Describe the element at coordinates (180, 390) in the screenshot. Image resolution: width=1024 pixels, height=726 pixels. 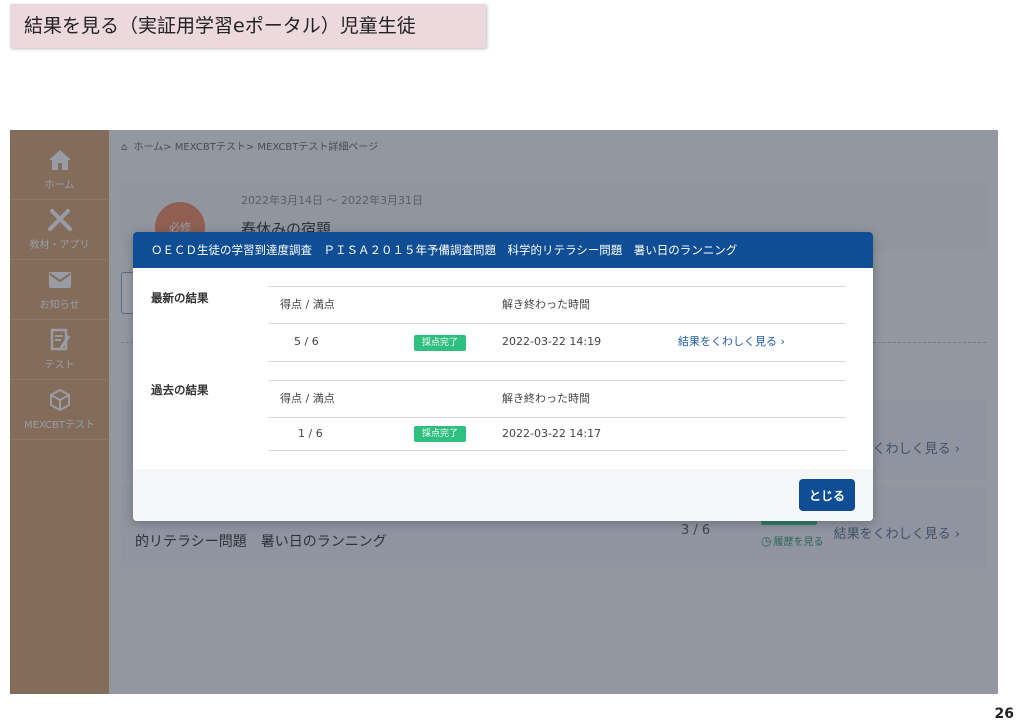
I see `past-result-label: 過去の結果` at that location.